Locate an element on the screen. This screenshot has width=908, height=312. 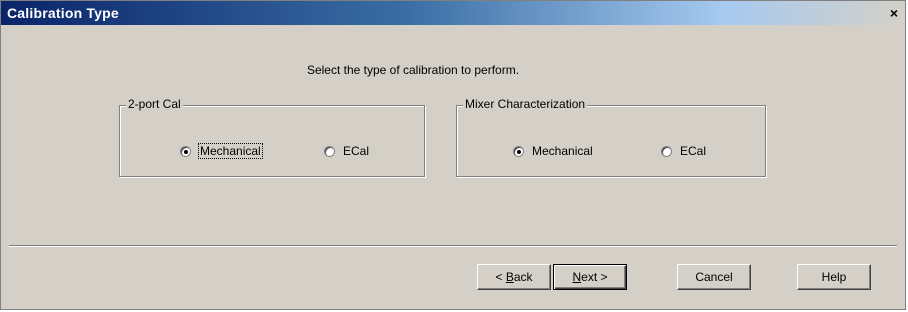
two-port-mechanical-radio: Mechanical is located at coordinates (221, 151).